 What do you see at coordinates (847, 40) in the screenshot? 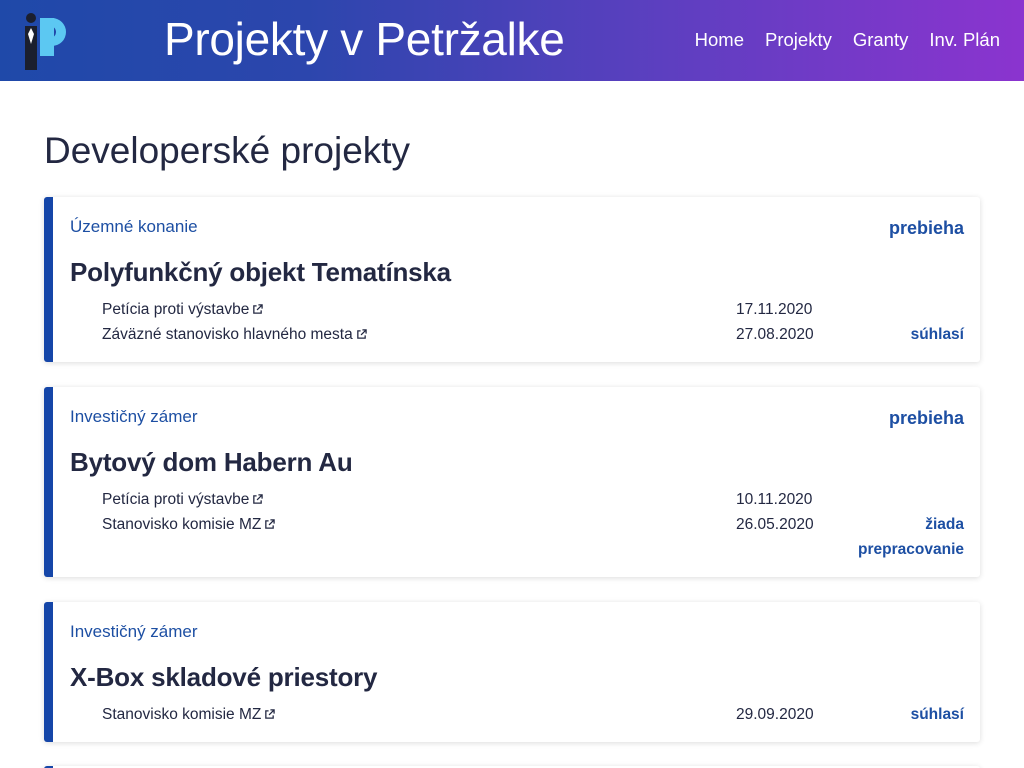
I see `main-nav: Home Projekty Granty Inv. Plán` at bounding box center [847, 40].